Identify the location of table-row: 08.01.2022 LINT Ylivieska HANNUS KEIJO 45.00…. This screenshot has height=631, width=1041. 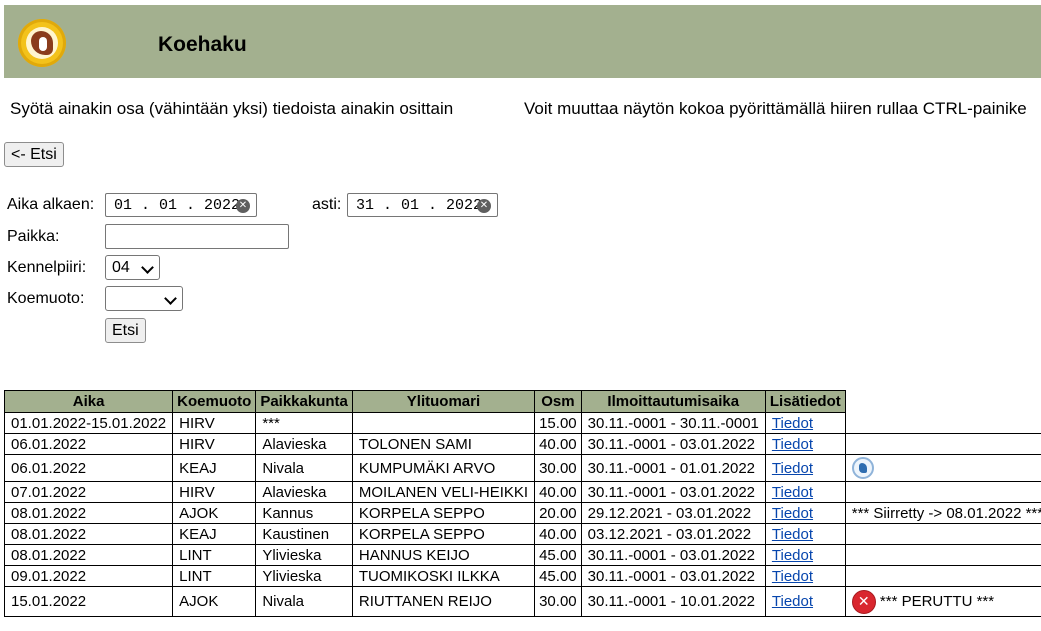
(522, 555).